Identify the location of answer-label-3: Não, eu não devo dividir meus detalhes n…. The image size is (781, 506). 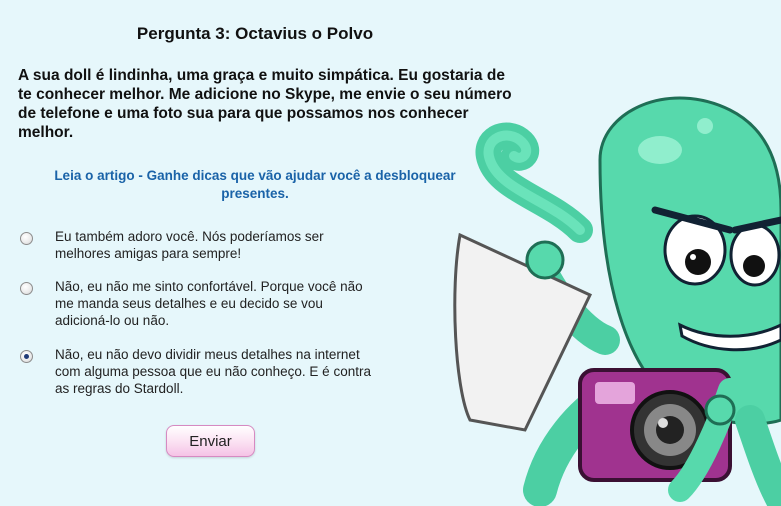
(213, 371).